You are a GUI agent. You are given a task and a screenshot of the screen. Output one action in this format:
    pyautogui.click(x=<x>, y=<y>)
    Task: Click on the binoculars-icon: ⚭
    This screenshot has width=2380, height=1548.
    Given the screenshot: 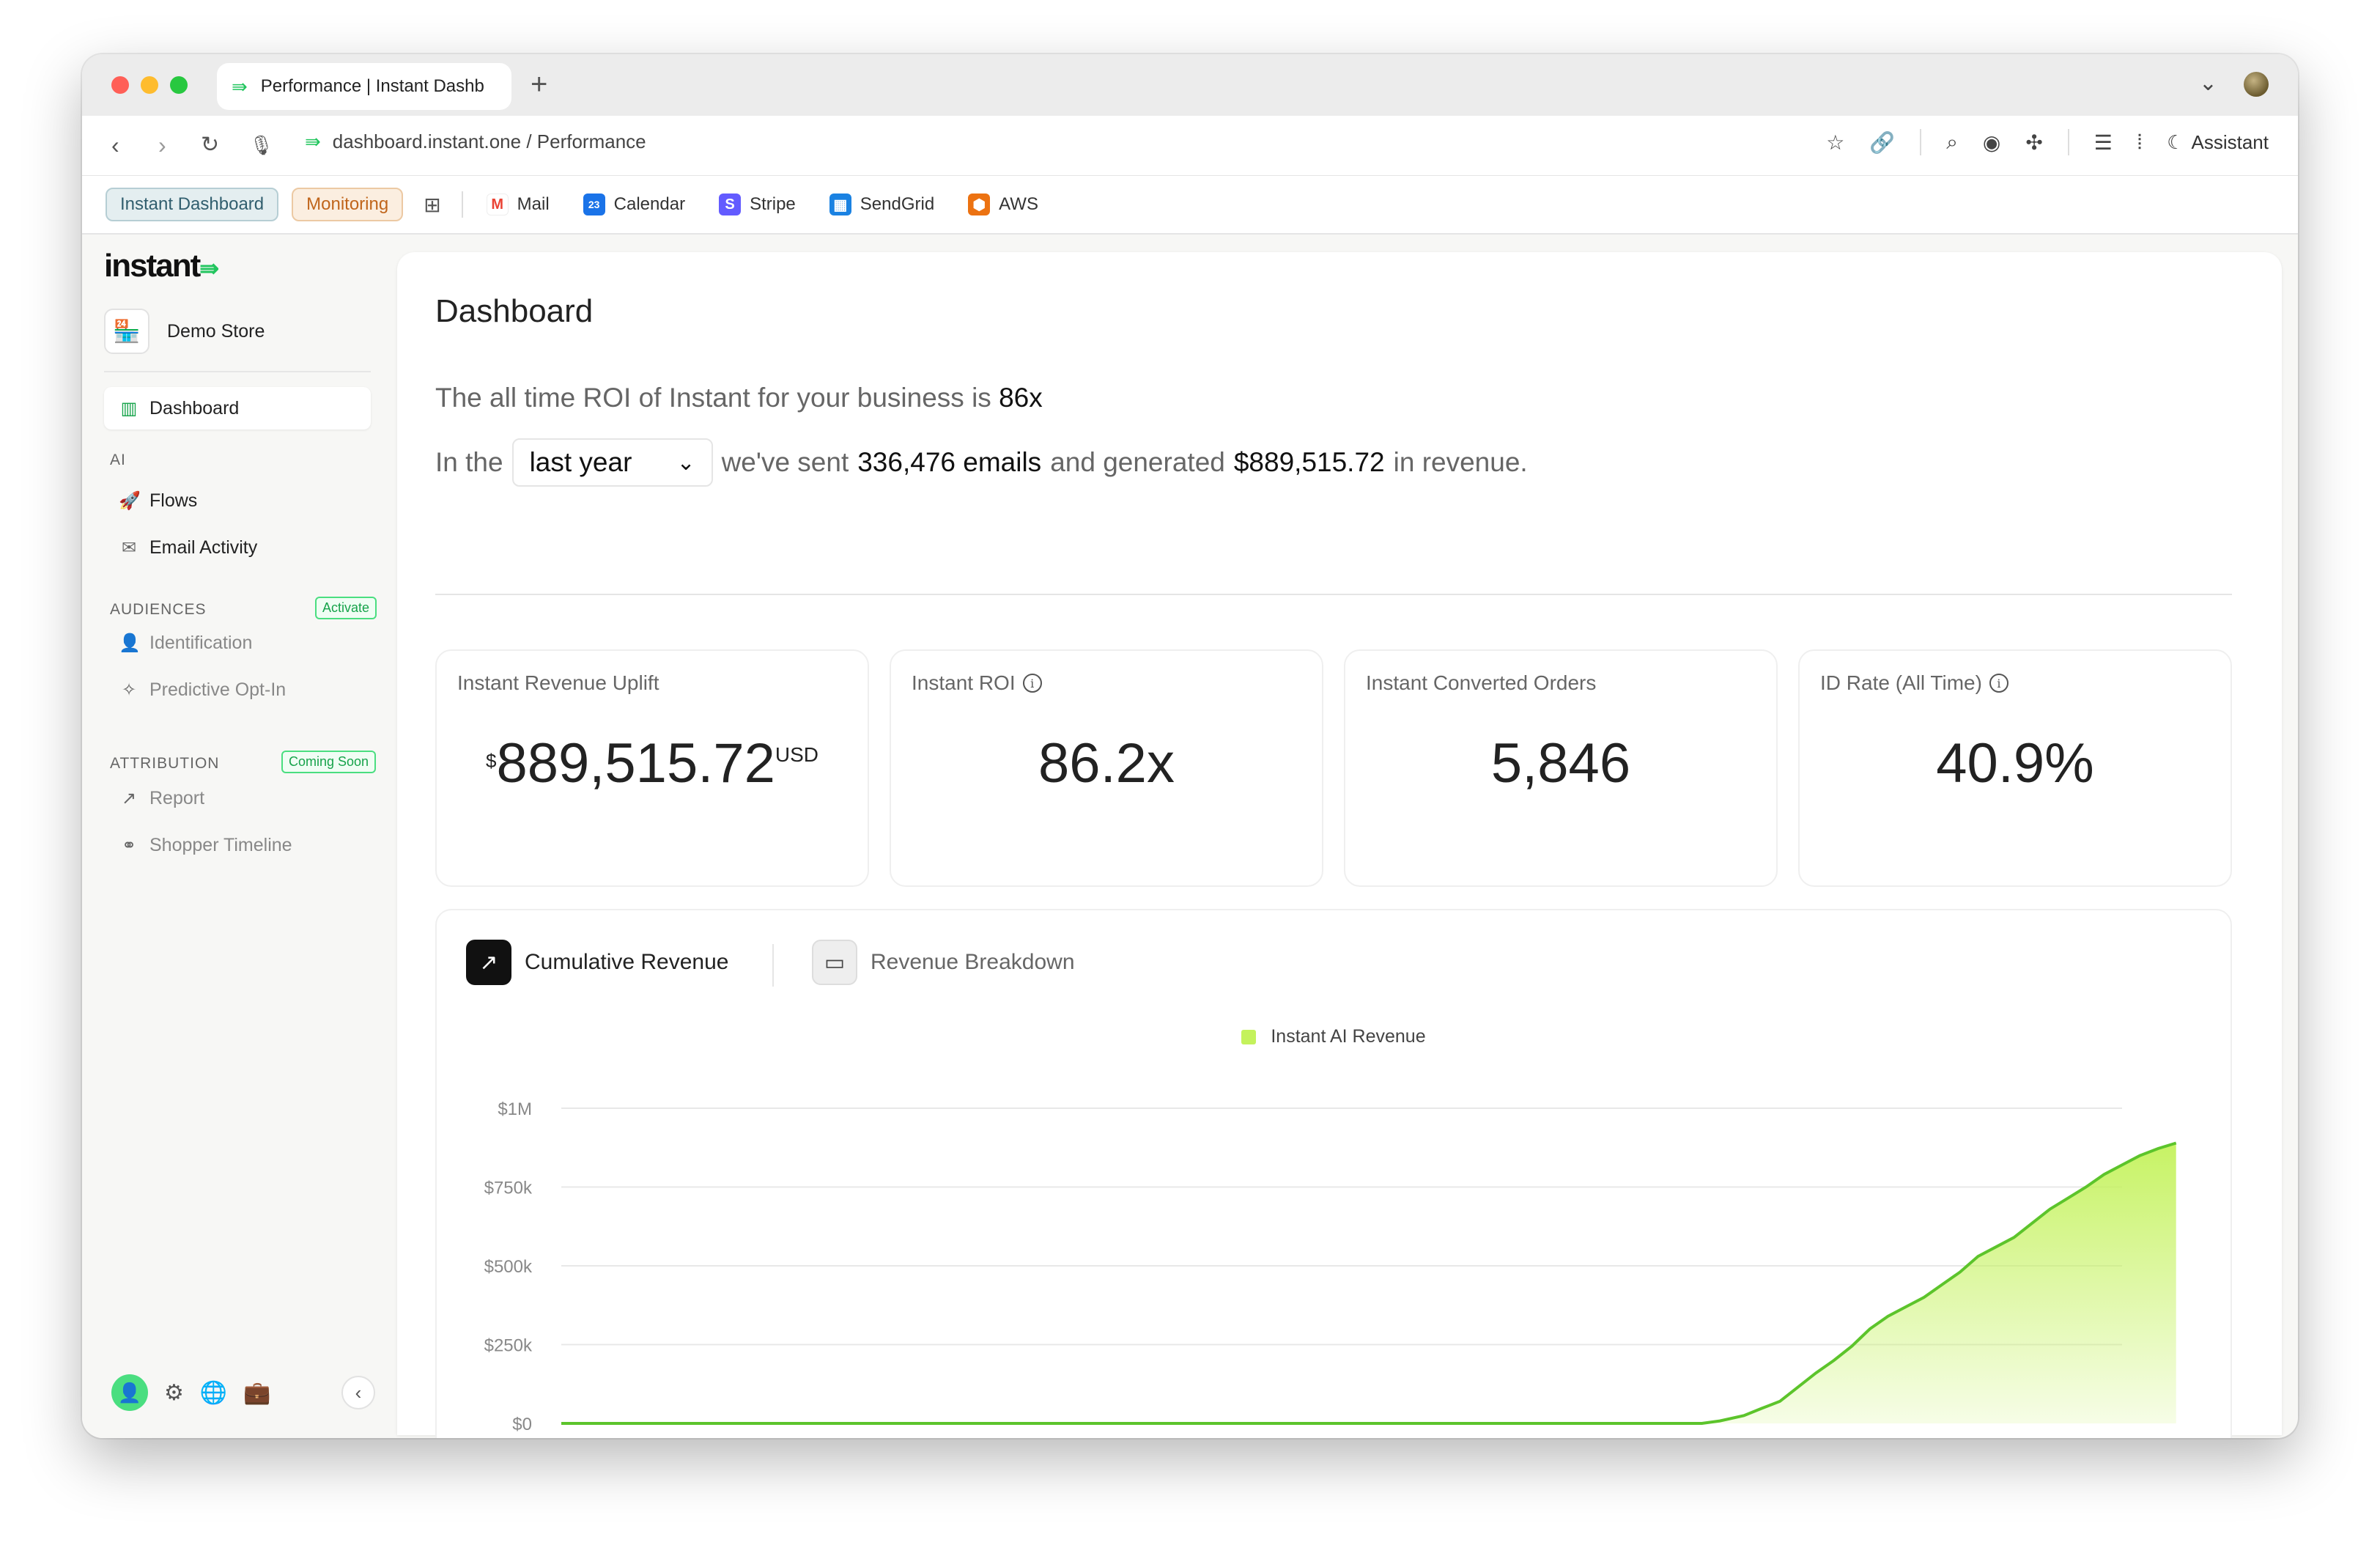 What is the action you would take?
    pyautogui.click(x=129, y=845)
    